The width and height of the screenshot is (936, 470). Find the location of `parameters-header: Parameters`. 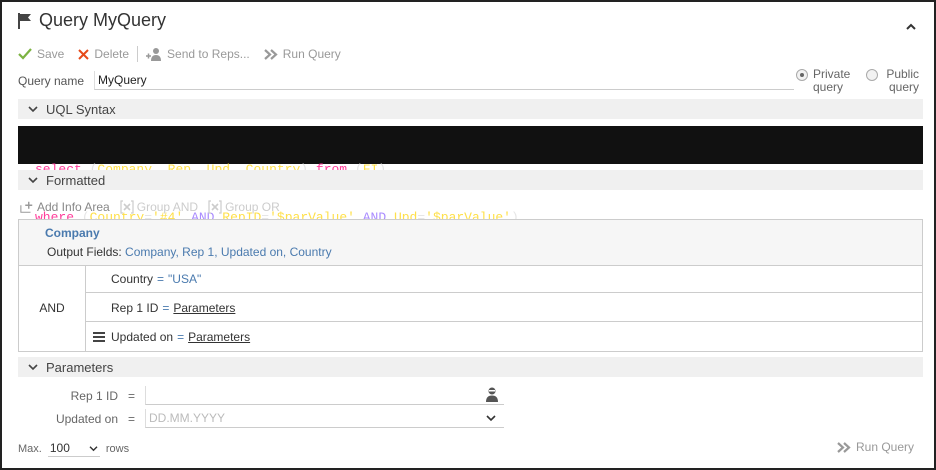

parameters-header: Parameters is located at coordinates (470, 367).